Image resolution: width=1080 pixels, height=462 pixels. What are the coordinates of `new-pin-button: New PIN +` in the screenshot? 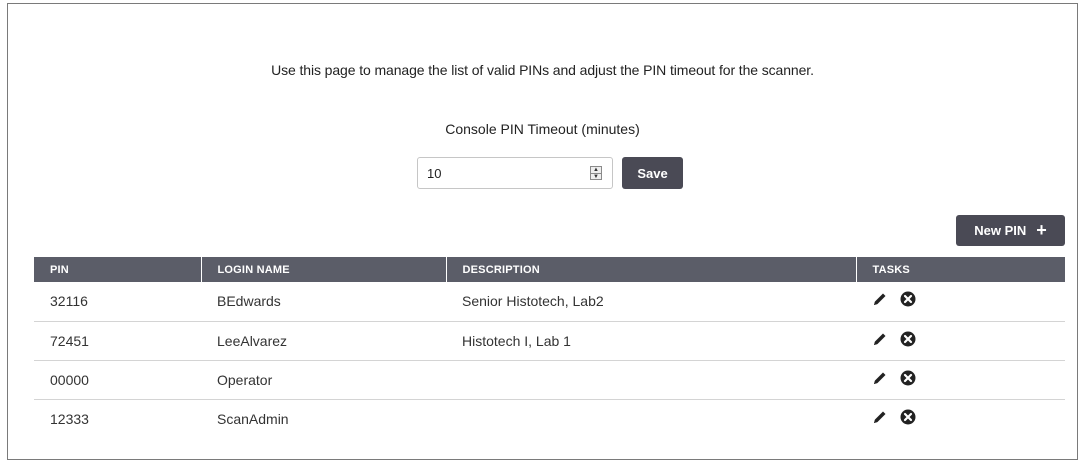 It's located at (1010, 230).